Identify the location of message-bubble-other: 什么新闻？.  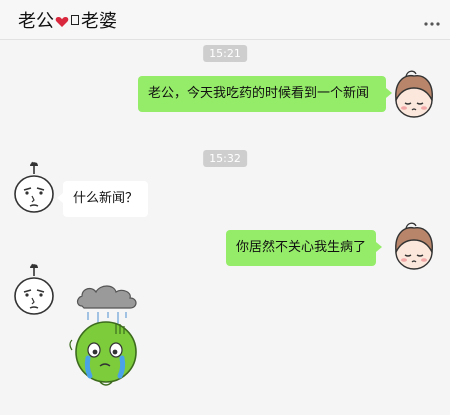
(102, 199).